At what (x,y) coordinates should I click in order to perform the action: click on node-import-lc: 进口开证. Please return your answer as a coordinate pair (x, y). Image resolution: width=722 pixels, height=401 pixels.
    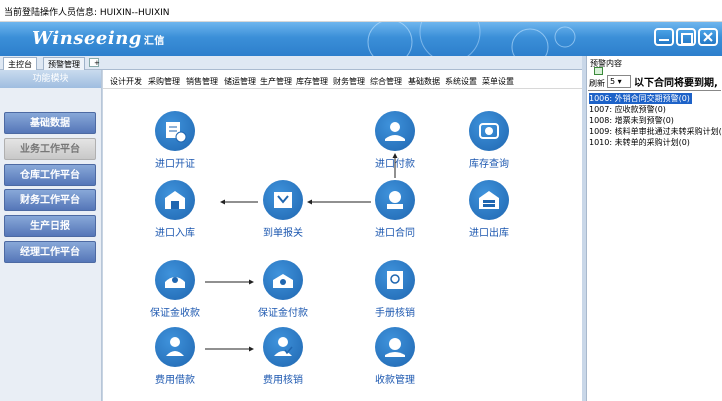
    Looking at the image, I should click on (175, 140).